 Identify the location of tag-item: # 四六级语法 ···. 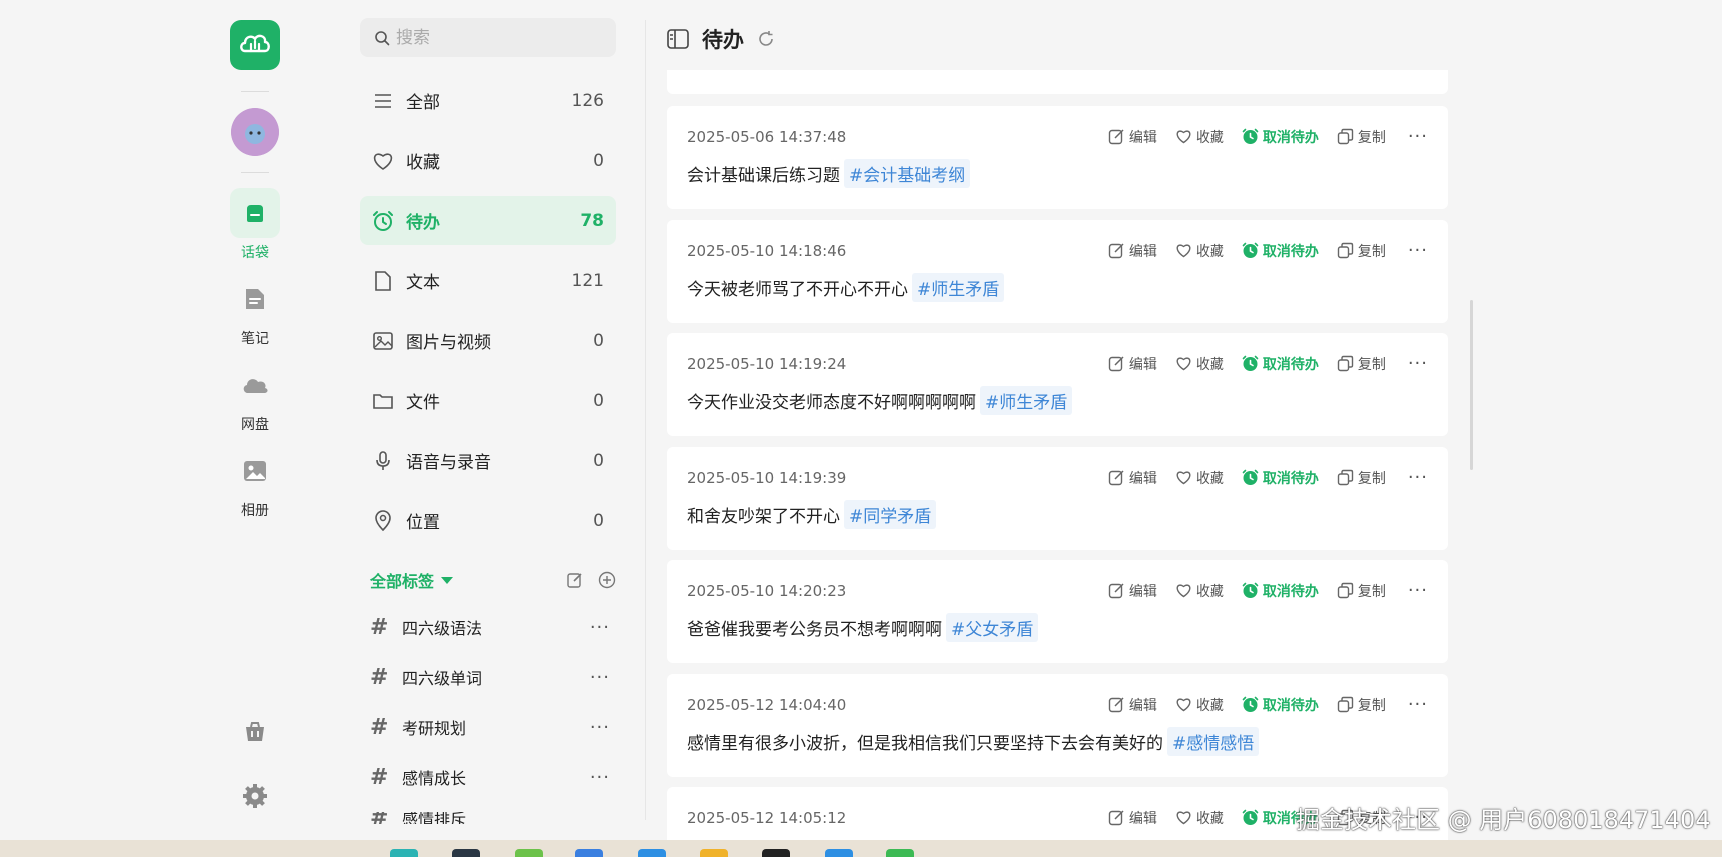
(493, 627).